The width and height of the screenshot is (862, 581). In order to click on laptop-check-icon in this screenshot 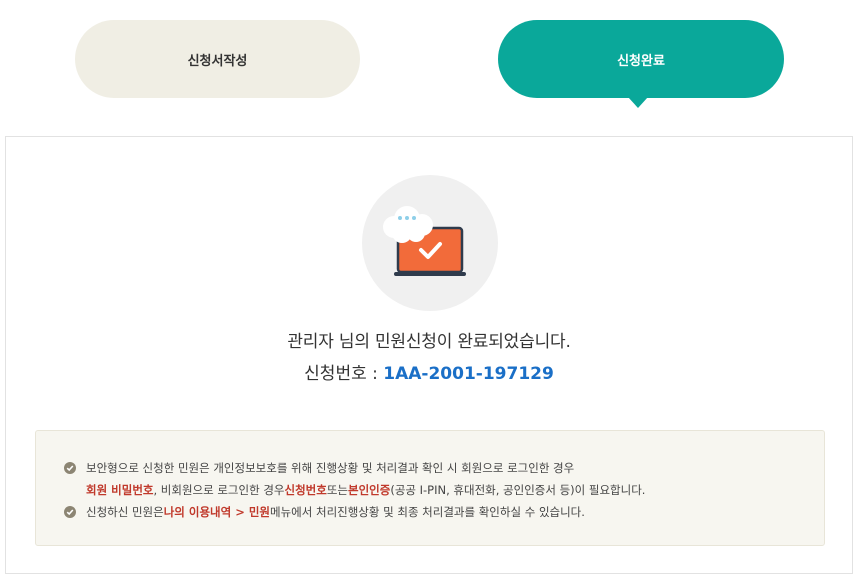, I will do `click(424, 241)`.